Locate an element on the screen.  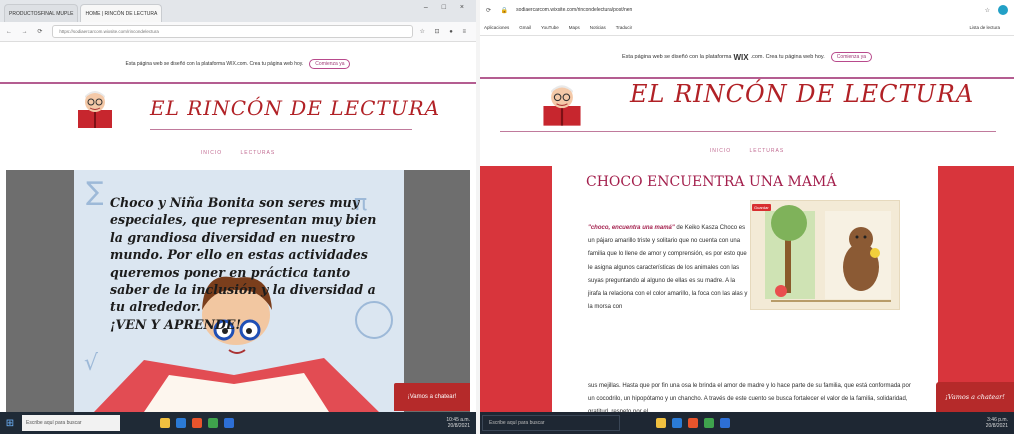
bookmark-item: Traducir is located at coordinates (624, 27).